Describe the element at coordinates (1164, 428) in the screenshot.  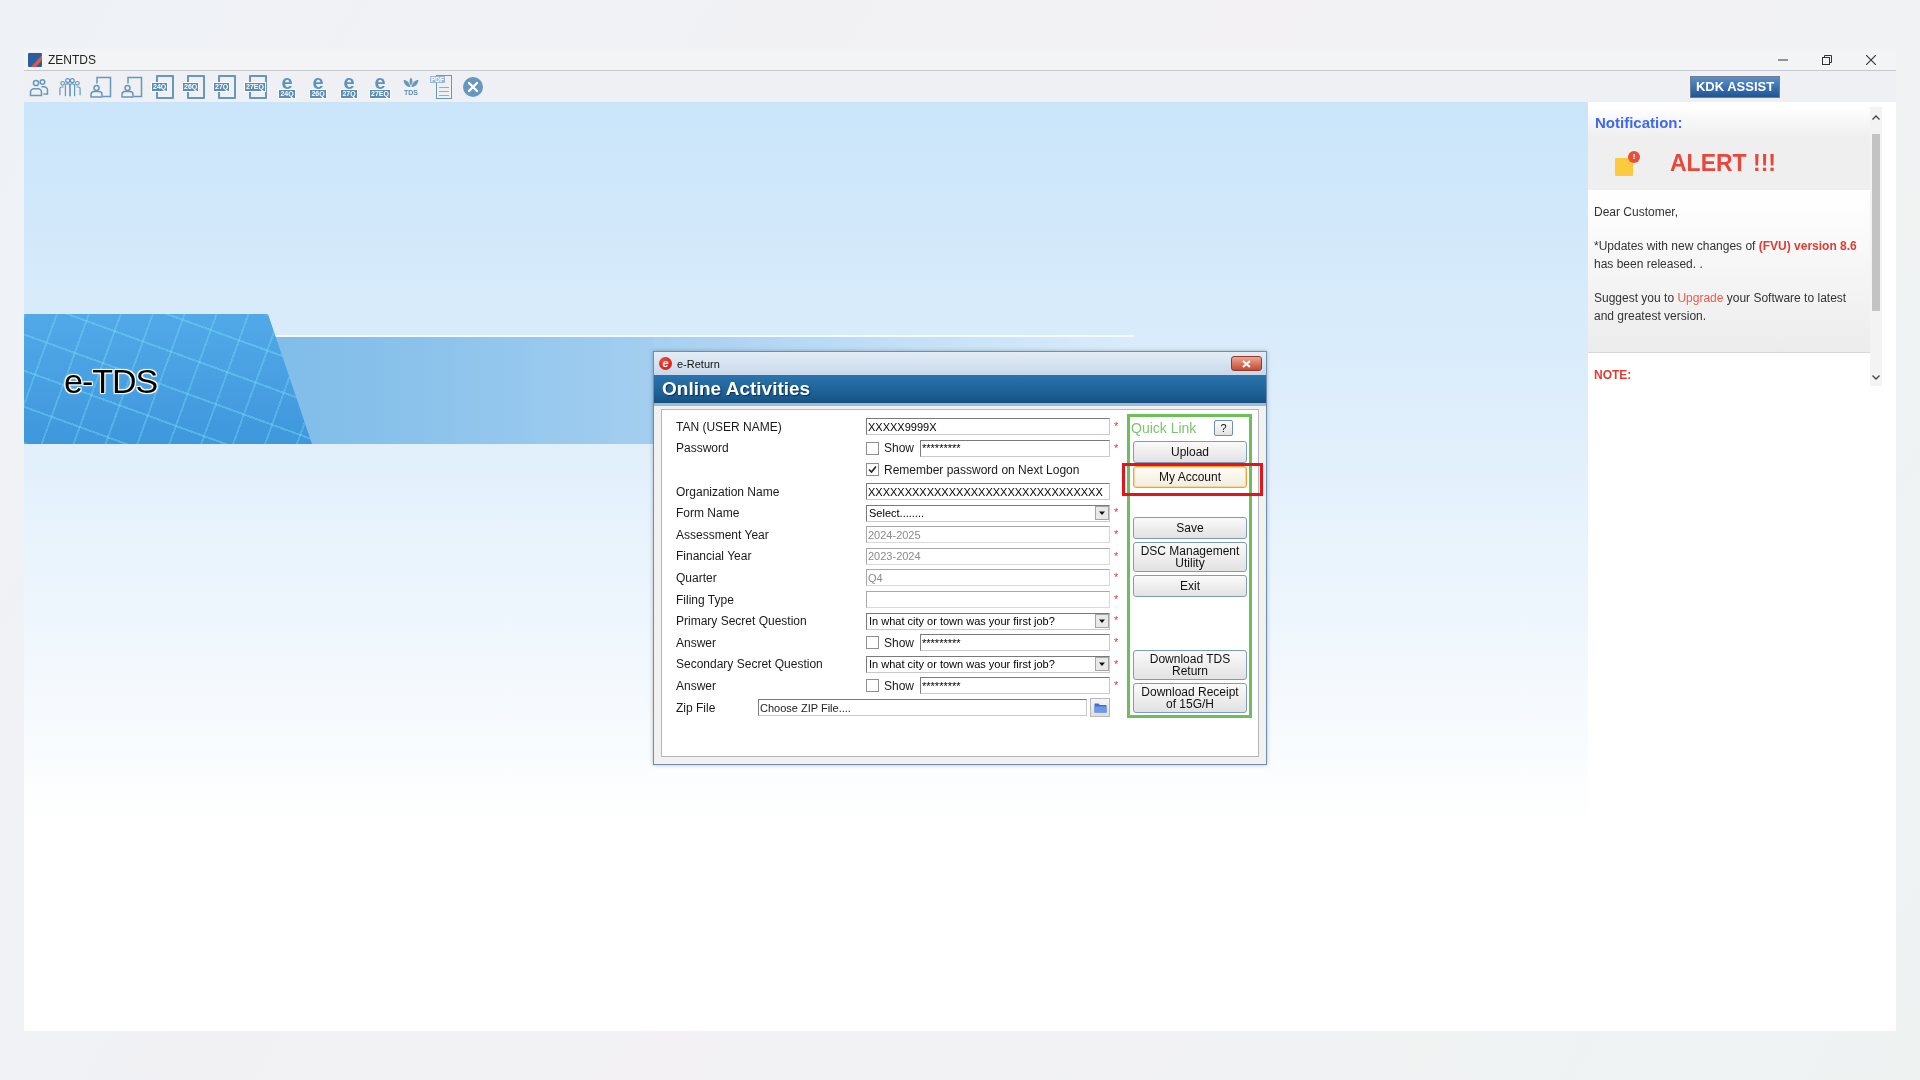
I see `quick-link-title: Quick Link` at that location.